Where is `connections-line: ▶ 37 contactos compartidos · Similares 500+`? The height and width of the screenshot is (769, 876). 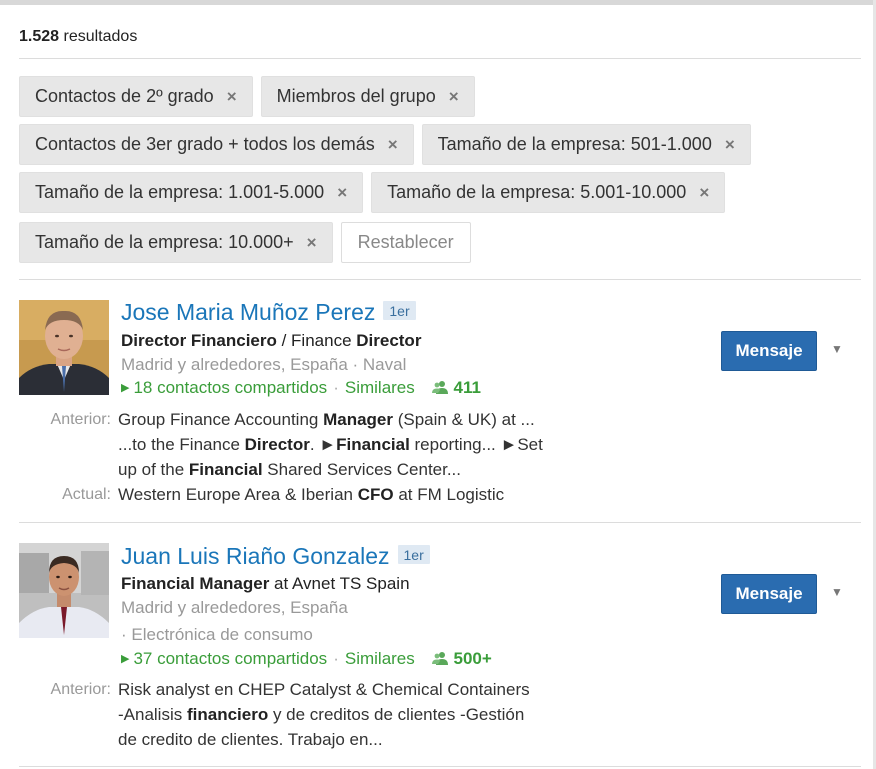 connections-line: ▶ 37 contactos compartidos · Similares 500+ is located at coordinates (306, 658).